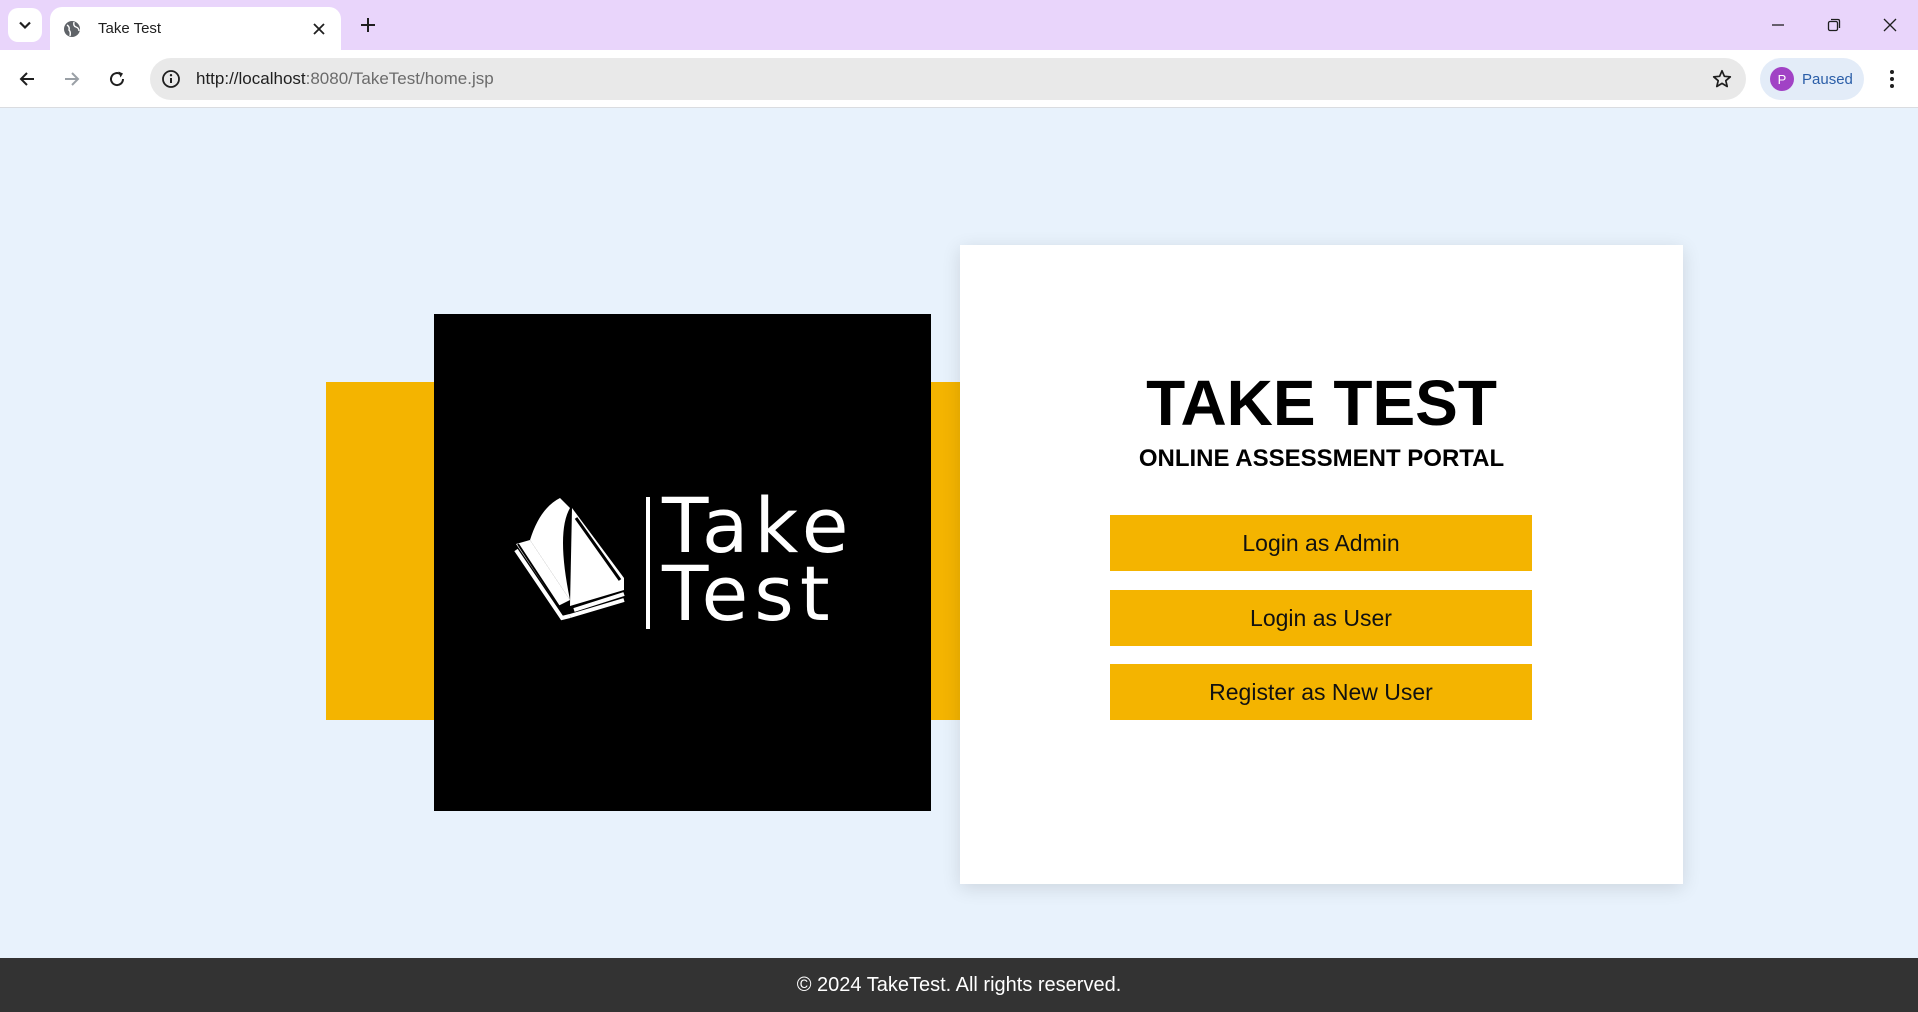 Image resolution: width=1918 pixels, height=1012 pixels. I want to click on register-user-button: Register as New User, so click(1321, 692).